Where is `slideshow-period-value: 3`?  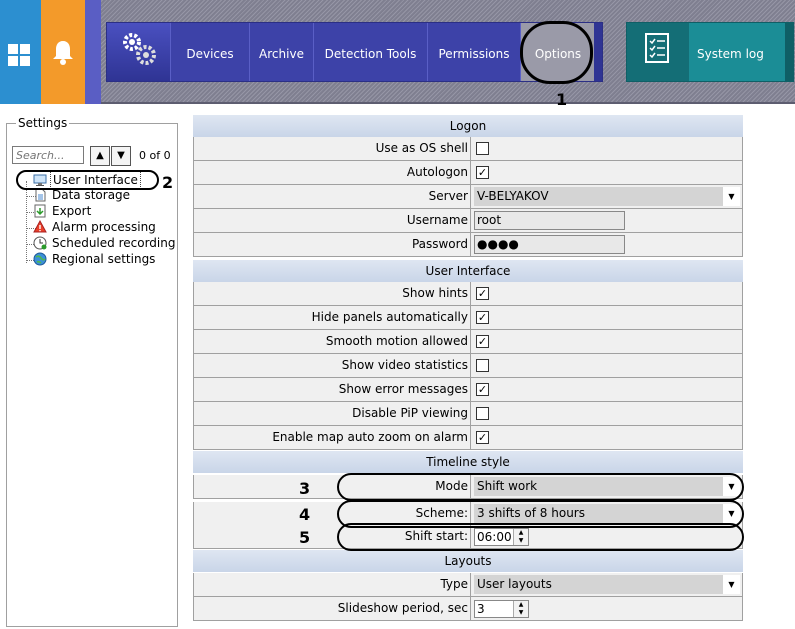 slideshow-period-value: 3 is located at coordinates (481, 609).